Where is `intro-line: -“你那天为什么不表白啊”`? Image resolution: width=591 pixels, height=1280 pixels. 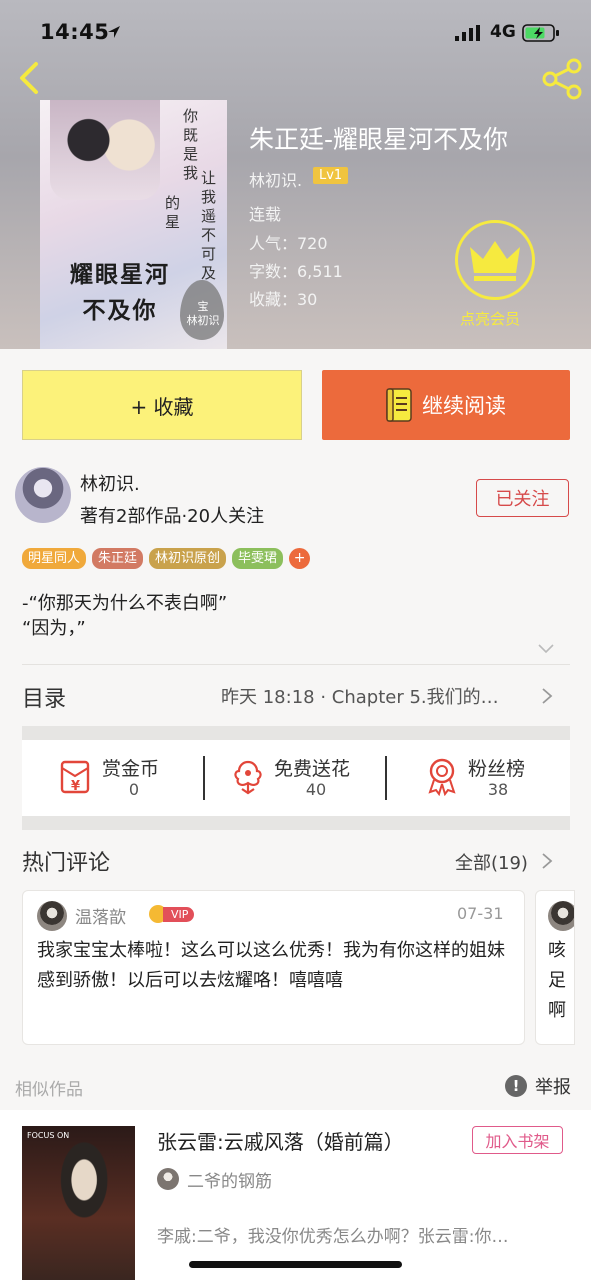 intro-line: -“你那天为什么不表白啊” is located at coordinates (125, 603).